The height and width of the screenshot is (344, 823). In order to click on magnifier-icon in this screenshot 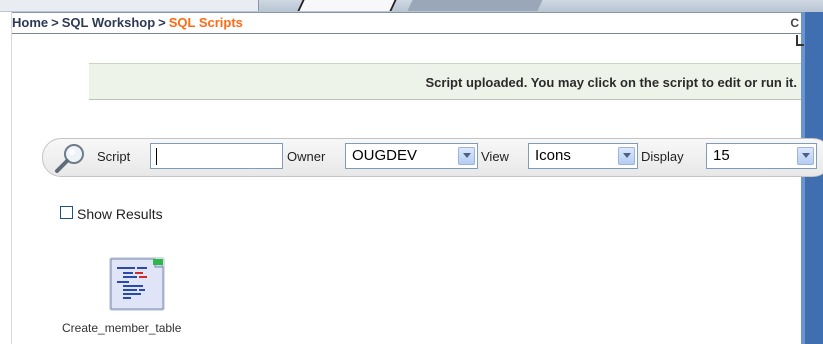, I will do `click(69, 158)`.